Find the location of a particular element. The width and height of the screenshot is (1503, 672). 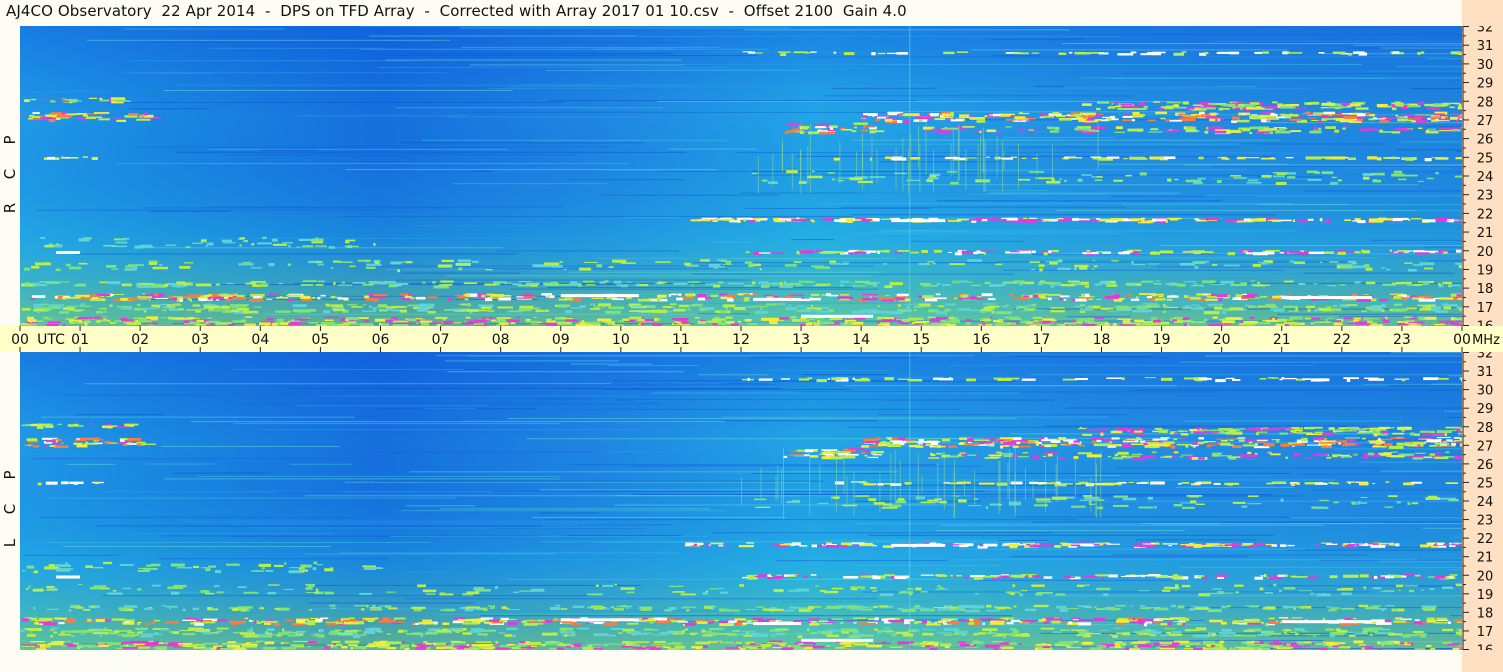

time-tick-label: 03 is located at coordinates (200, 340).